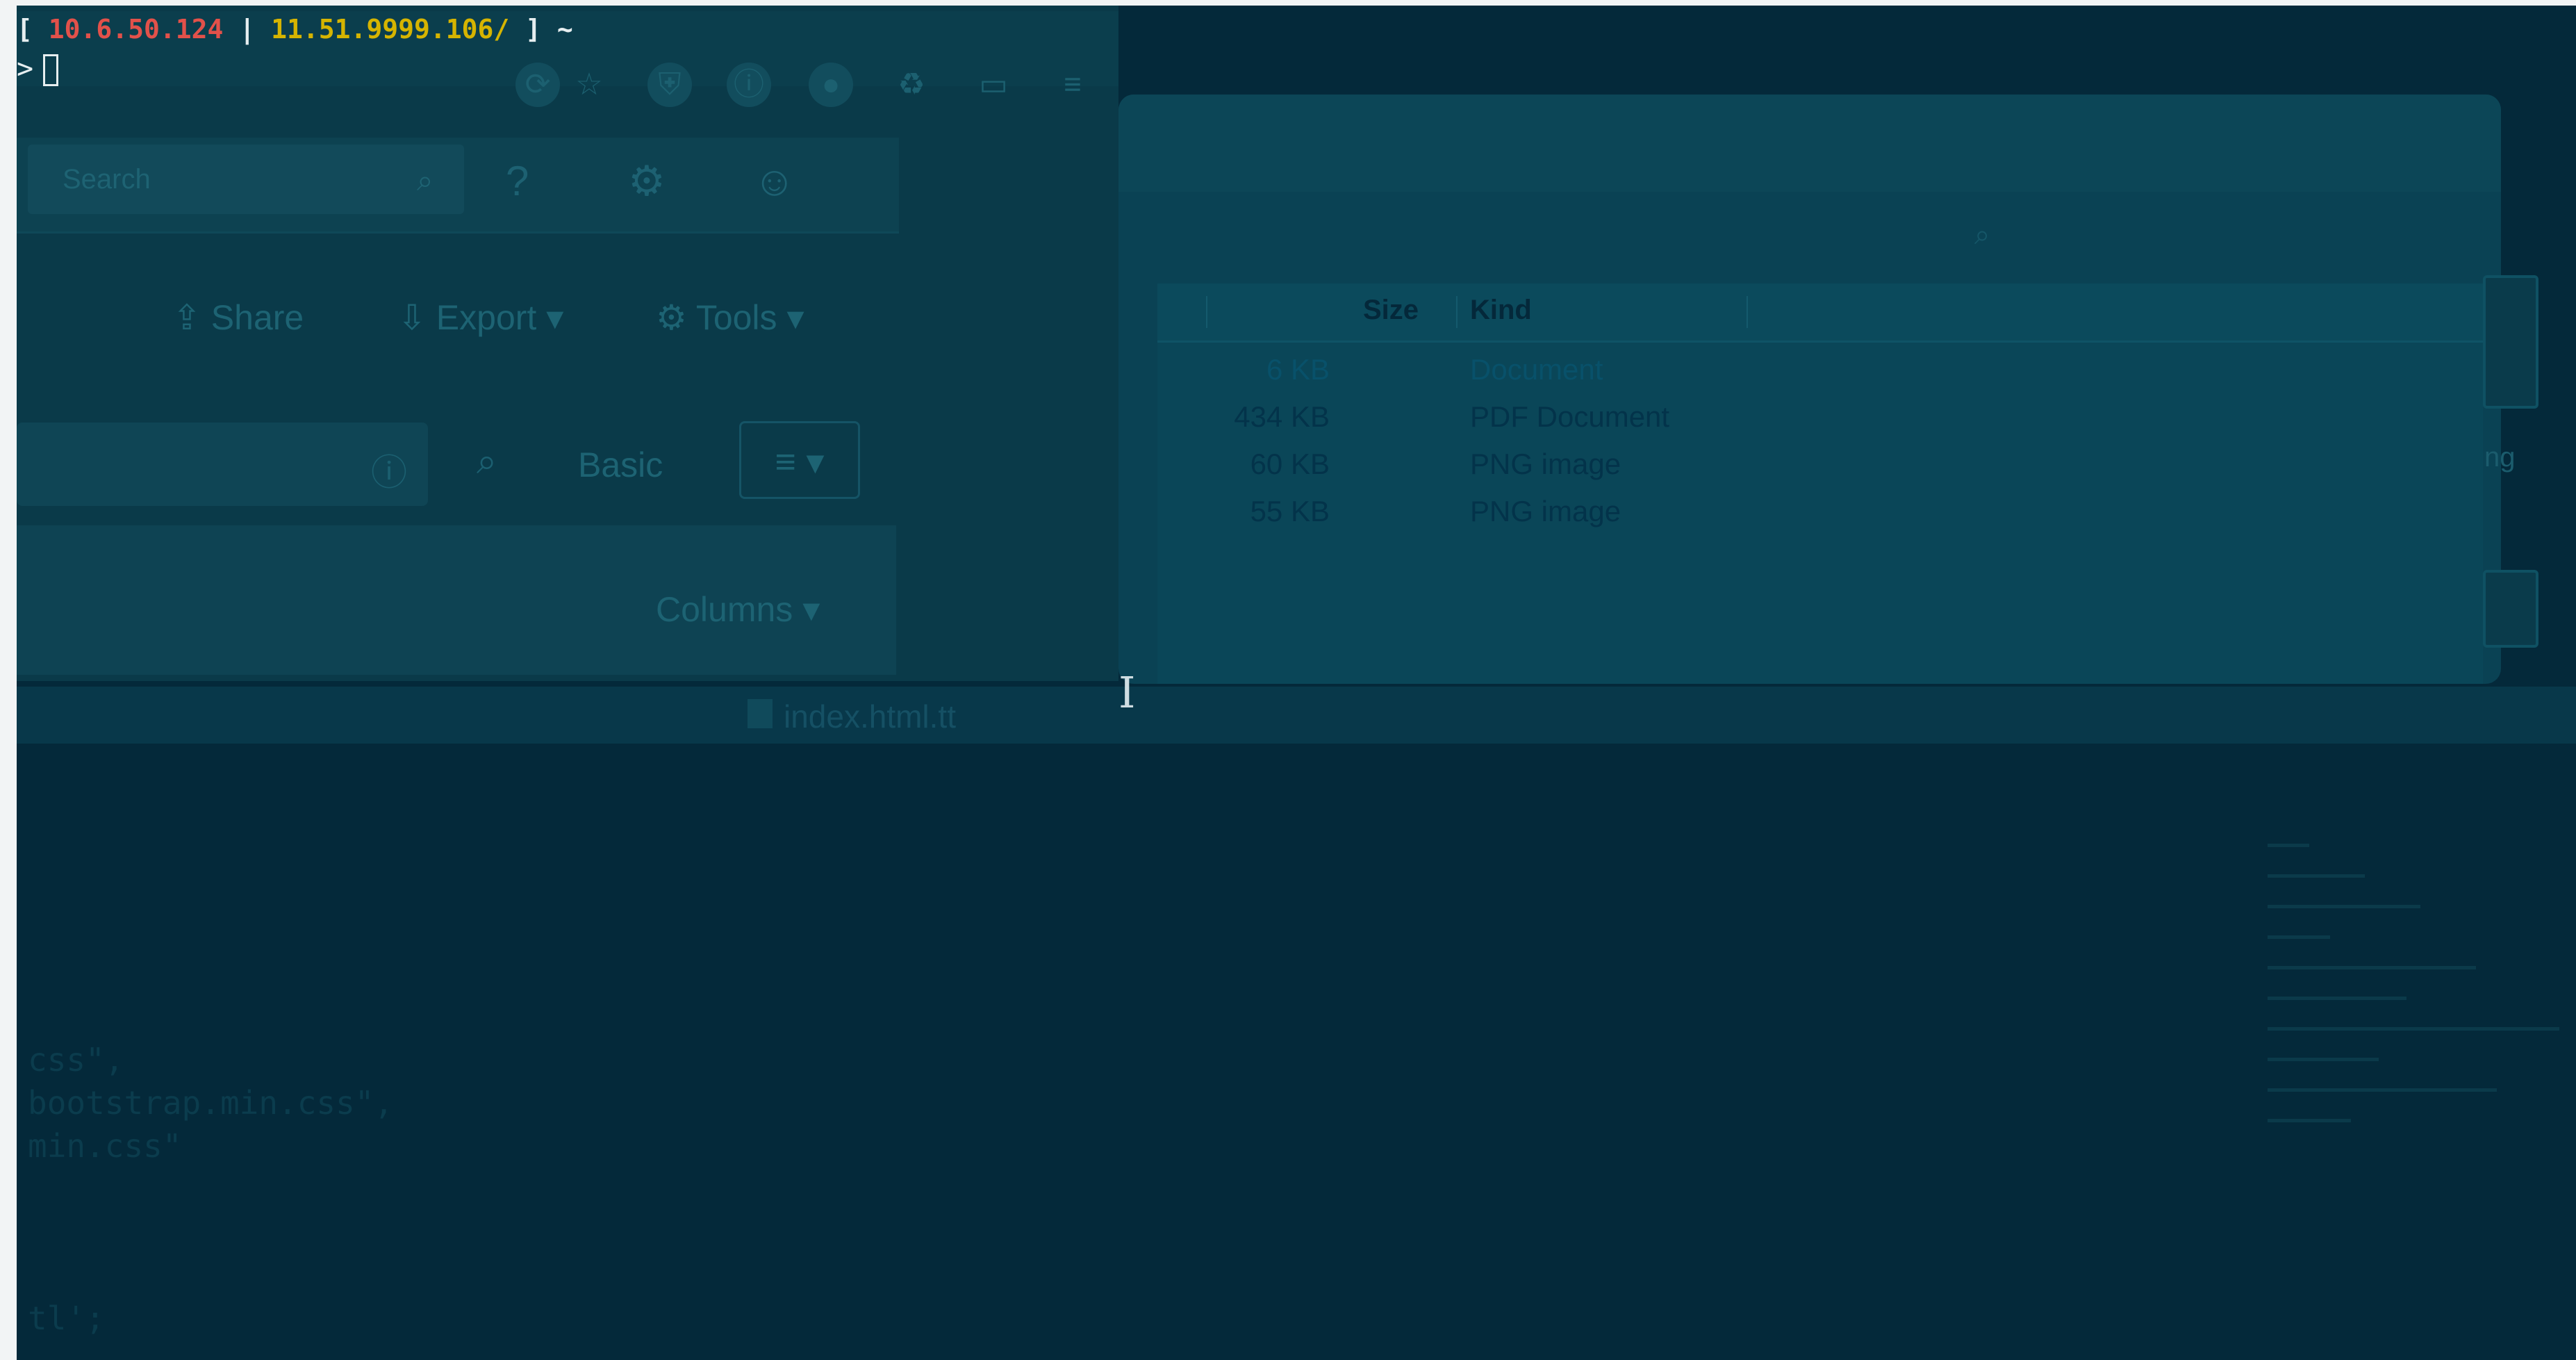 Image resolution: width=2576 pixels, height=1360 pixels. I want to click on export-button: ⇩ Export ▾, so click(480, 317).